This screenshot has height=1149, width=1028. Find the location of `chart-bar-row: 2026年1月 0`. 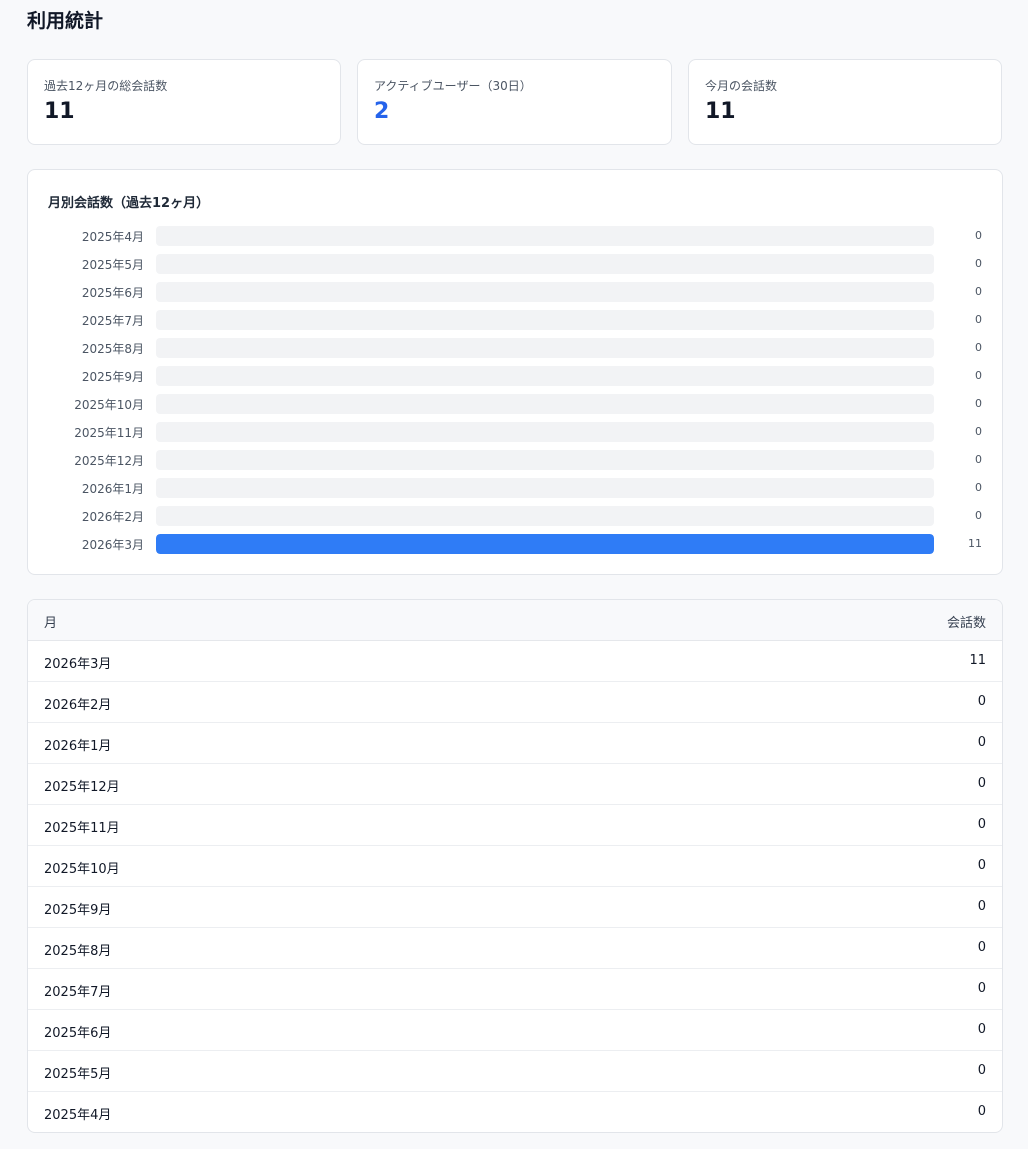

chart-bar-row: 2026年1月 0 is located at coordinates (515, 488).